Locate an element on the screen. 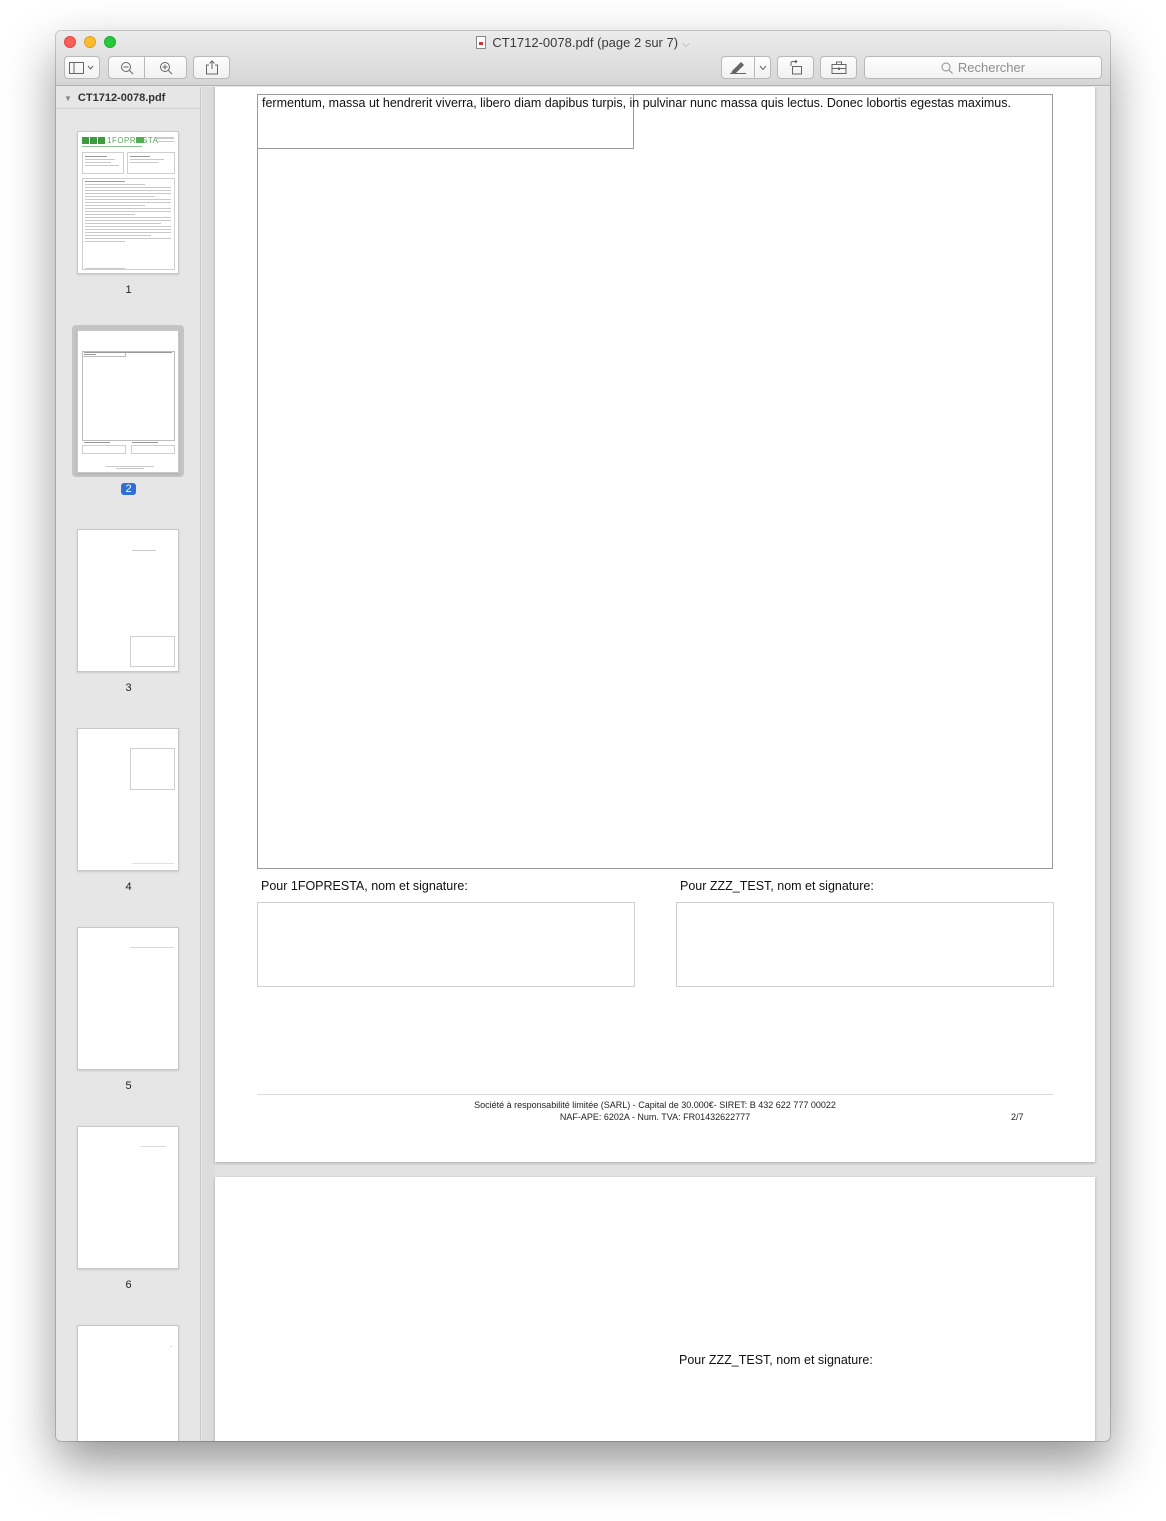 This screenshot has width=1166, height=1521. sidebar-icon is located at coordinates (81, 67).